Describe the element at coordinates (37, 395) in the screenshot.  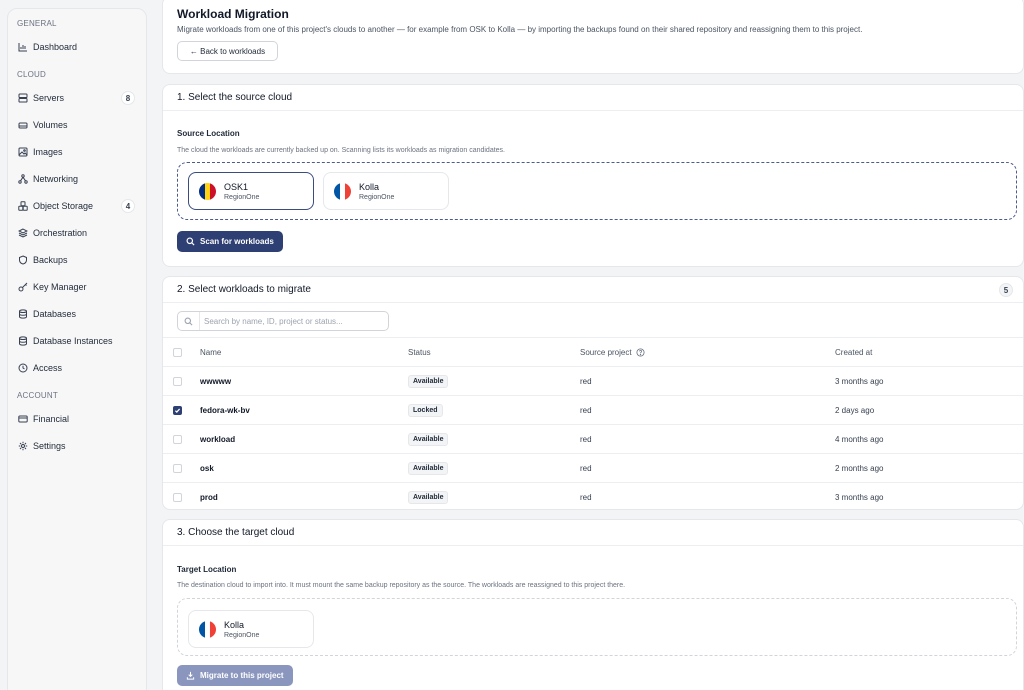
I see `sidebar-section-account: ACCOUNT` at that location.